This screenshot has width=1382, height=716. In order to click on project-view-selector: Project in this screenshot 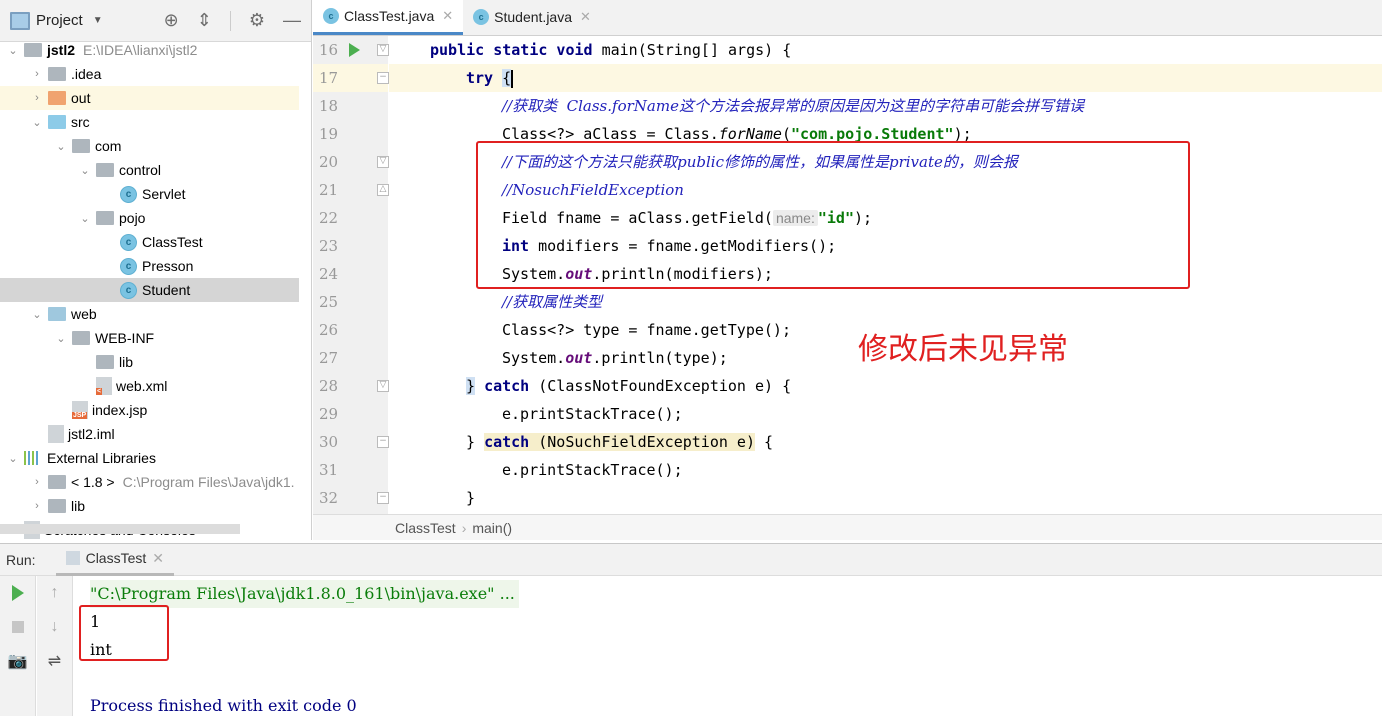, I will do `click(59, 20)`.